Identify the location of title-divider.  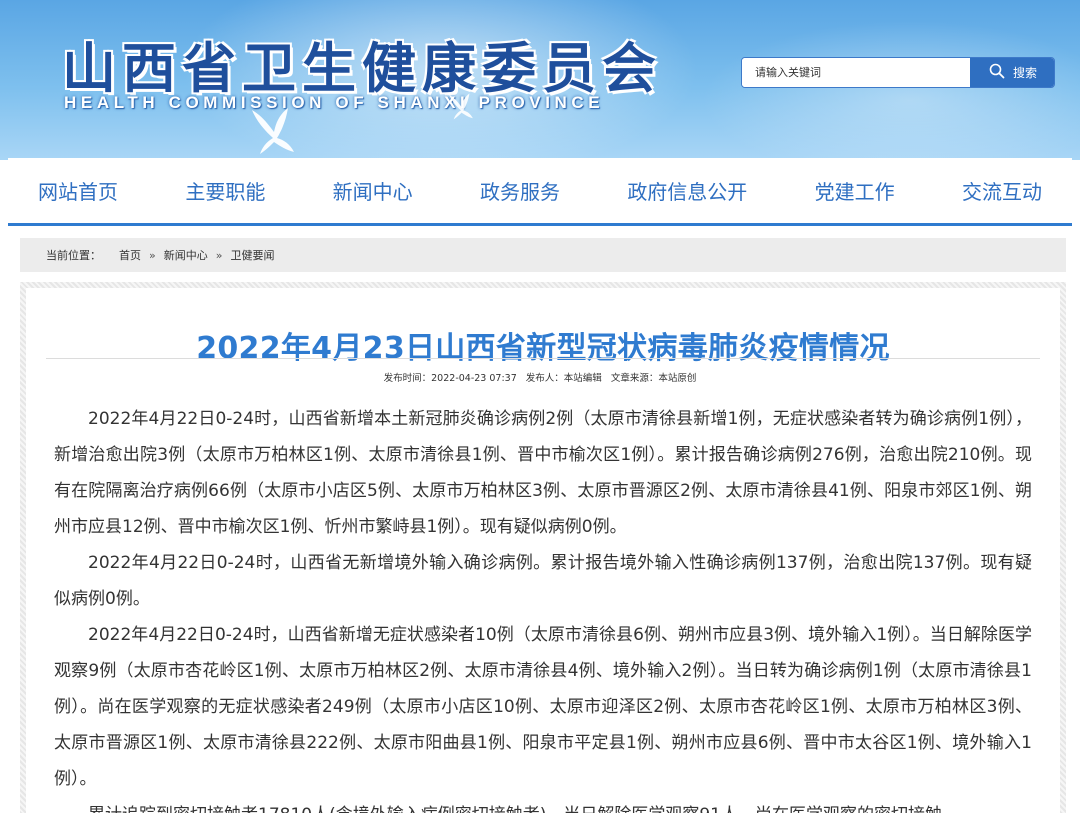
(543, 358).